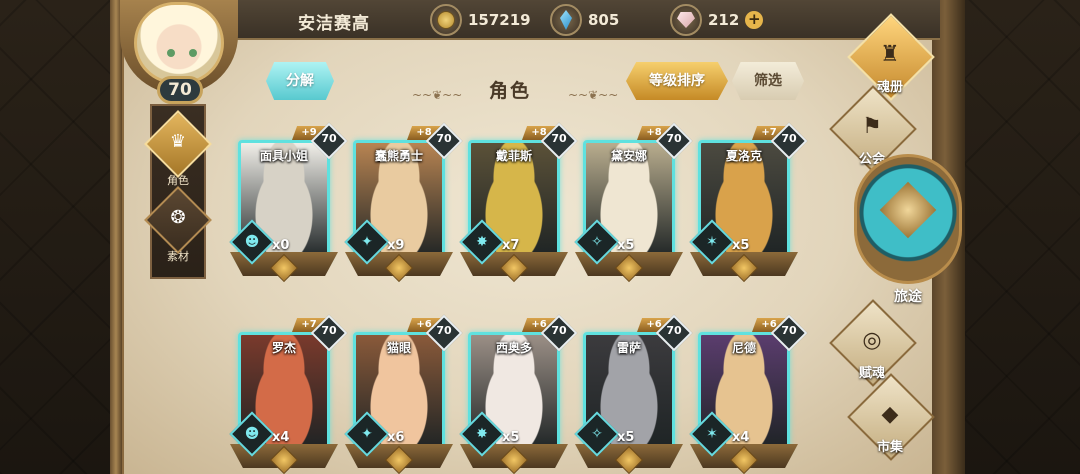 This screenshot has width=1080, height=474. Describe the element at coordinates (398, 156) in the screenshot. I see `hero-name: 蠢熊勇士` at that location.